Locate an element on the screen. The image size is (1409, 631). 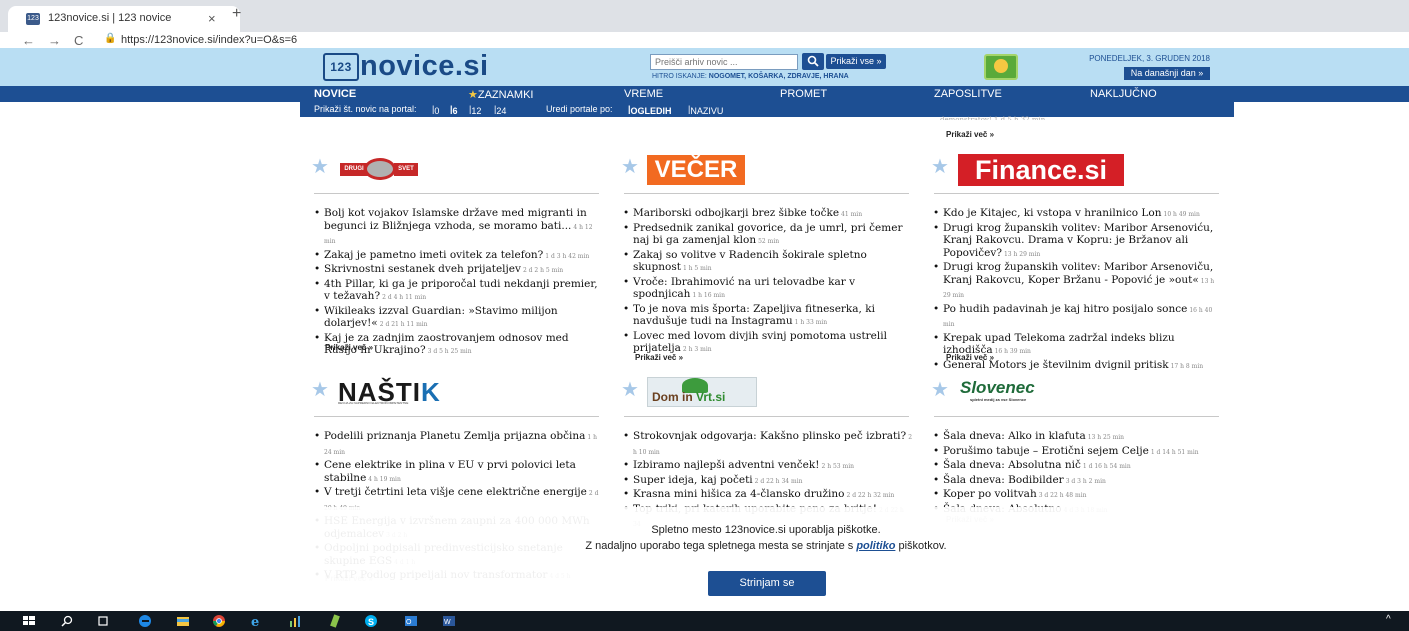
arrange-option-name: | NAZIVU is located at coordinates (705, 110).